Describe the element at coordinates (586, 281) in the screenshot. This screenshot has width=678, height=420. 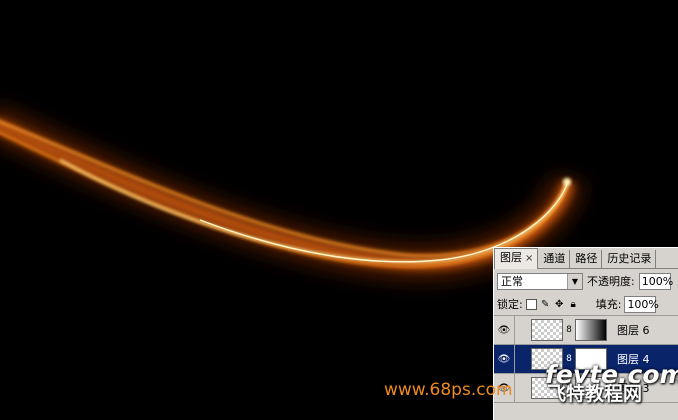
I see `blend-opacity-row: 正常 ▼ 不透明度: 100%` at that location.